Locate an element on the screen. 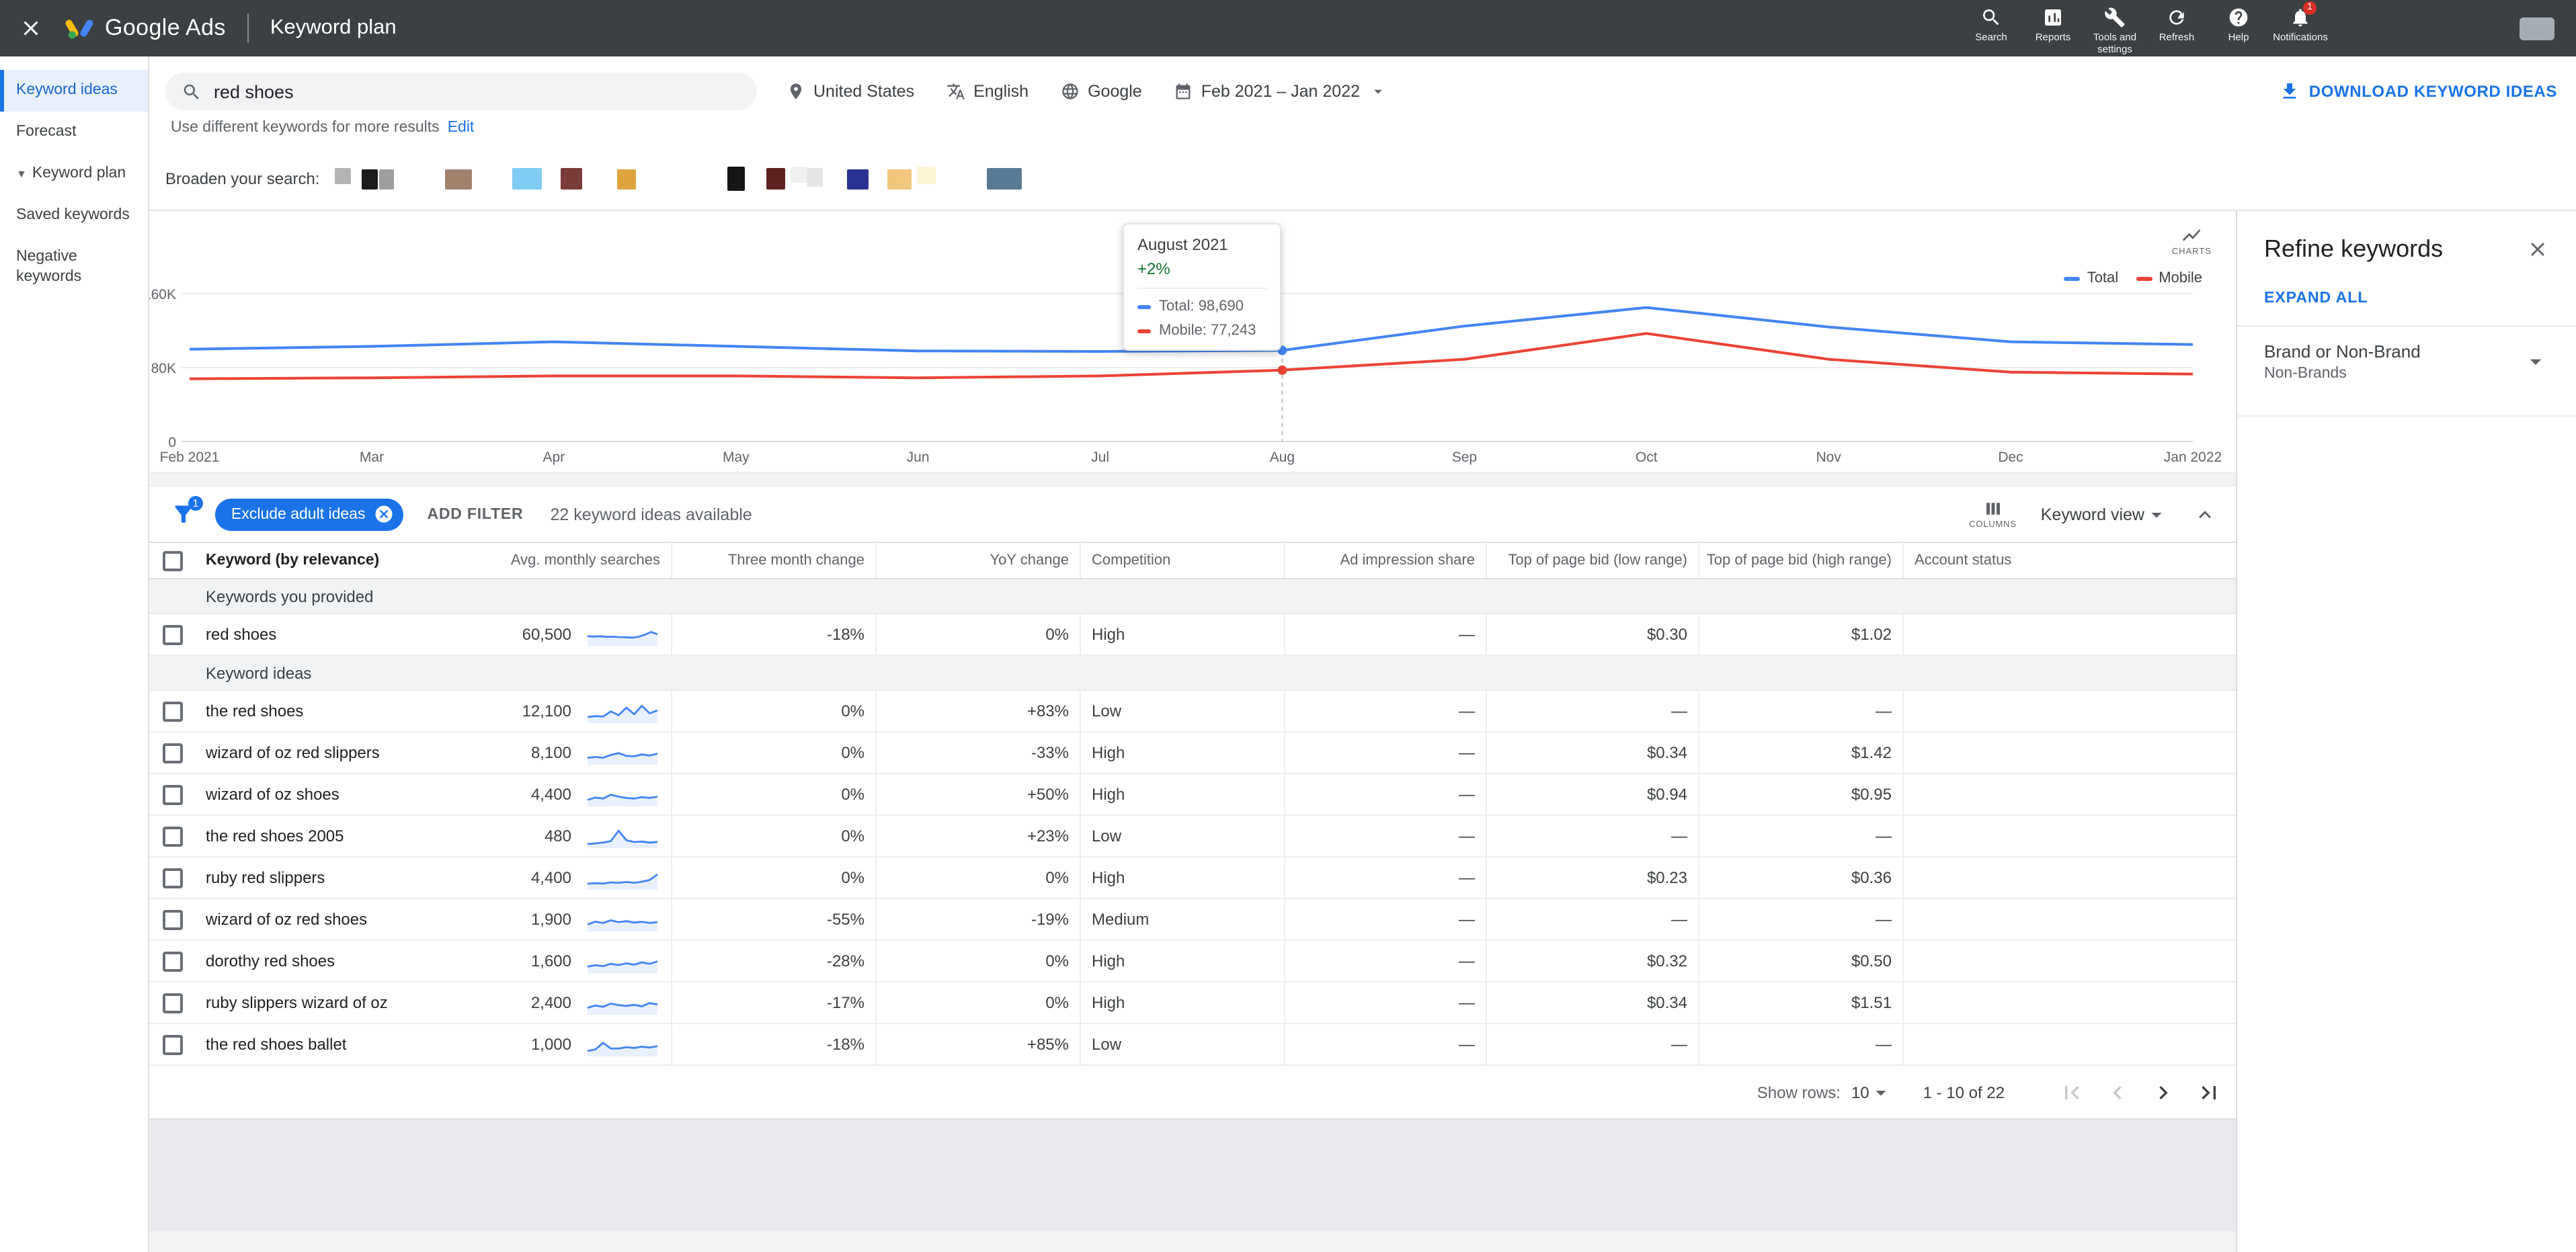 The width and height of the screenshot is (2576, 1252). avg-searches-cell: 1,900 is located at coordinates (582, 919).